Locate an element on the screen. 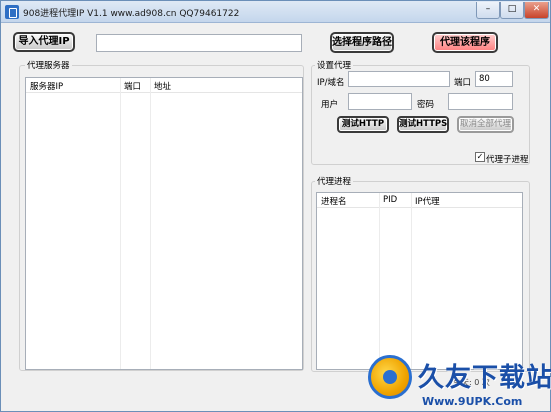 Image resolution: width=551 pixels, height=412 pixels. column-pid: PID is located at coordinates (390, 200).